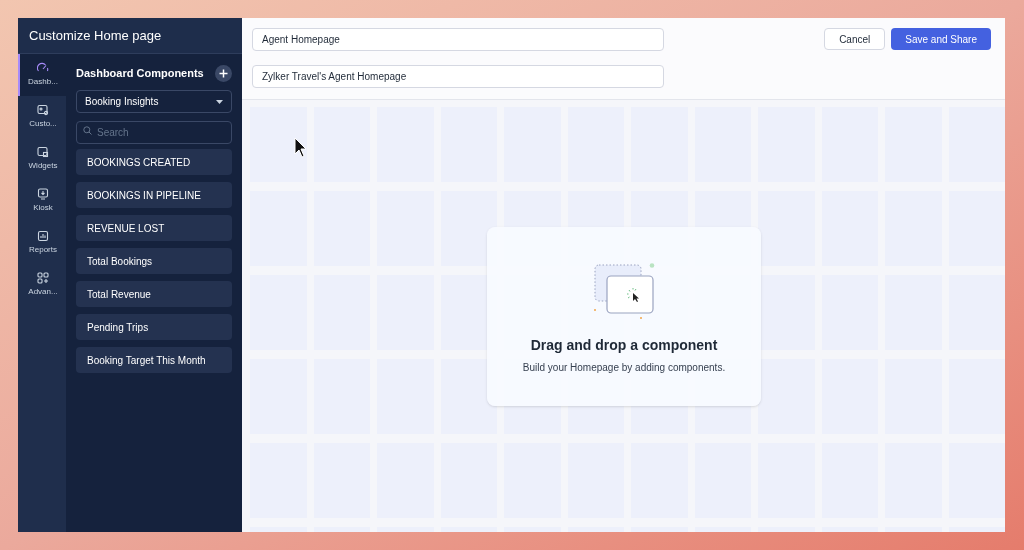 The image size is (1024, 550). What do you see at coordinates (219, 101) in the screenshot?
I see `caret-icon` at bounding box center [219, 101].